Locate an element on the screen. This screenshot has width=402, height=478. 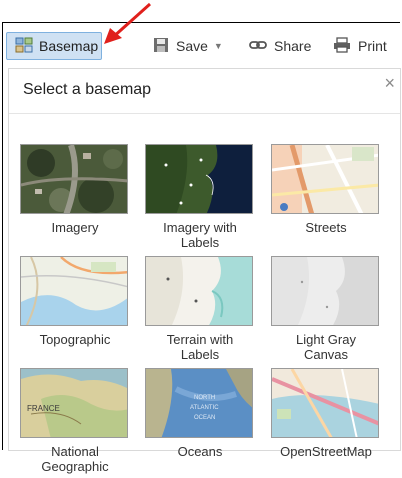
basemap-button-label: Basemap is located at coordinates (69, 46).